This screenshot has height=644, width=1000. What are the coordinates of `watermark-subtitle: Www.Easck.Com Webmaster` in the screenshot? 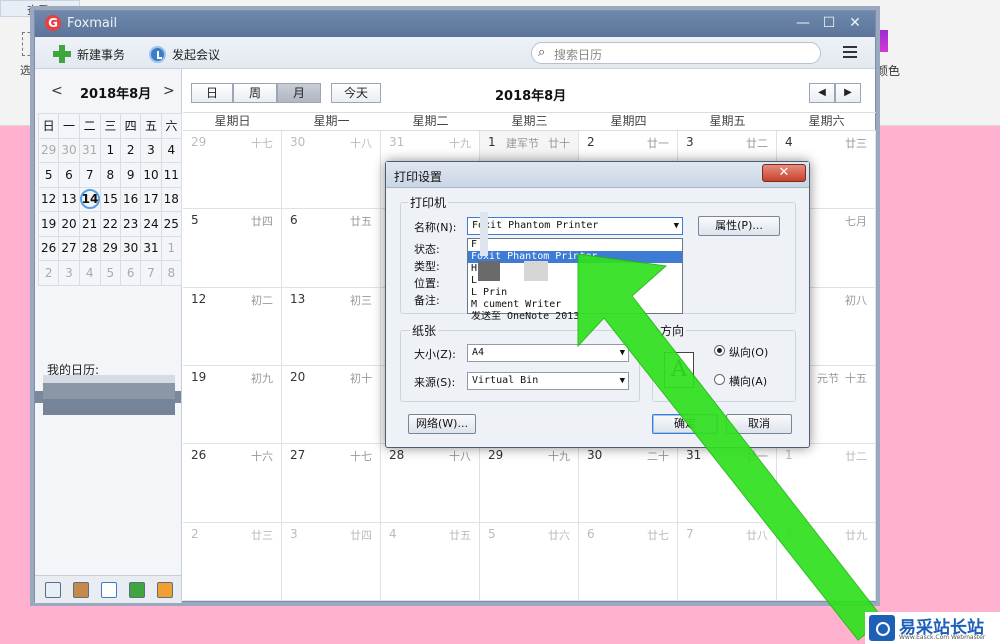 It's located at (942, 637).